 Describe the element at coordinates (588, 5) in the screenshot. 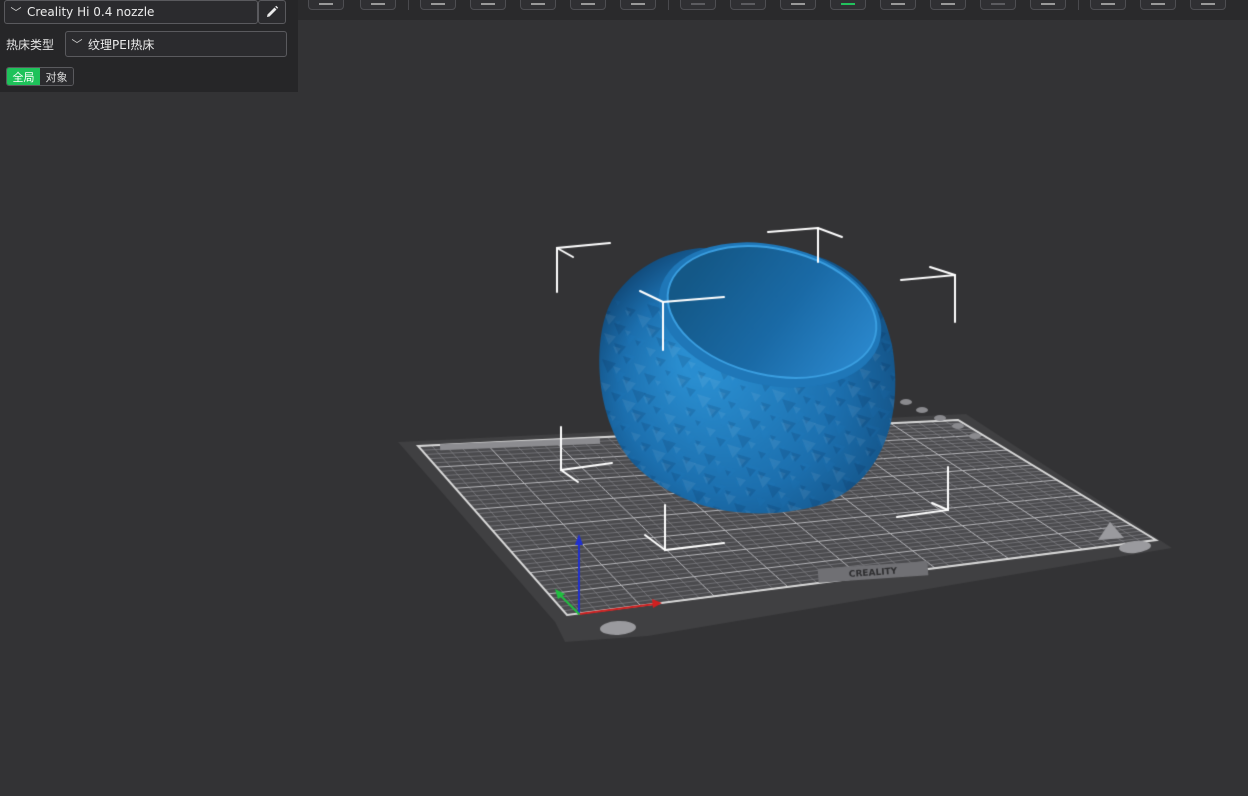

I see `layout-button` at that location.